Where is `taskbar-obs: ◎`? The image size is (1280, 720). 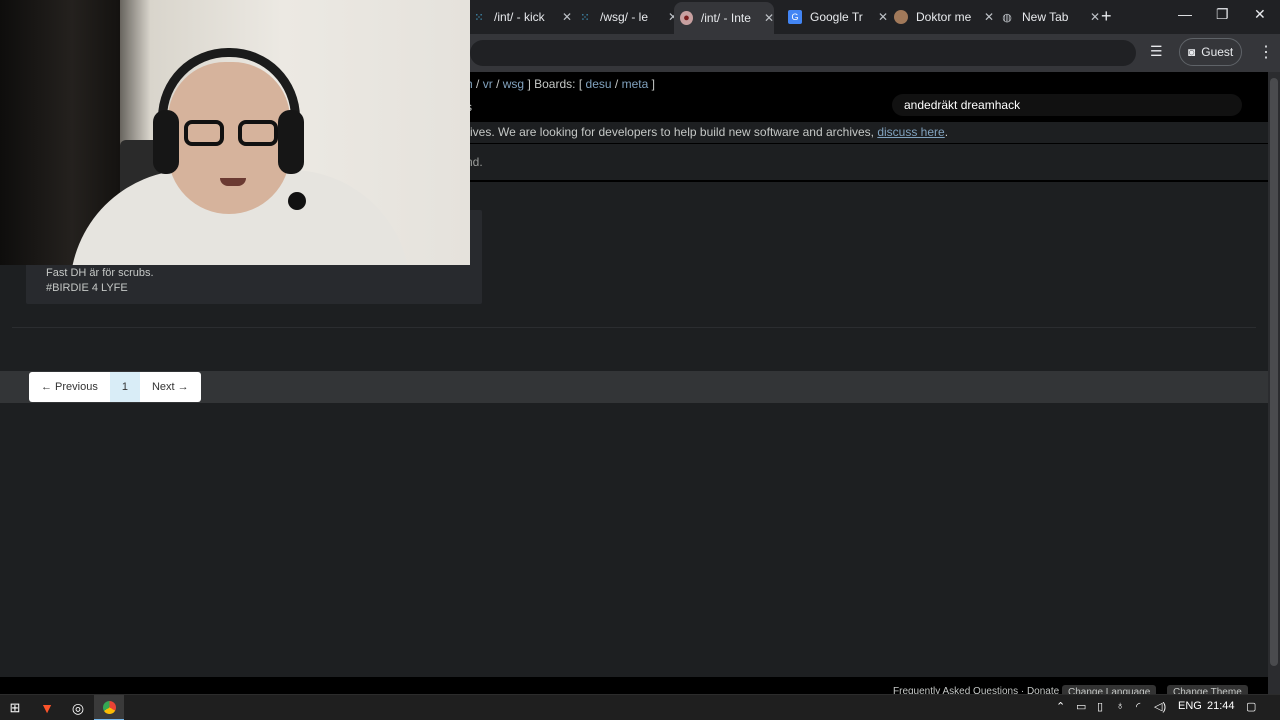
taskbar-obs: ◎ is located at coordinates (78, 707).